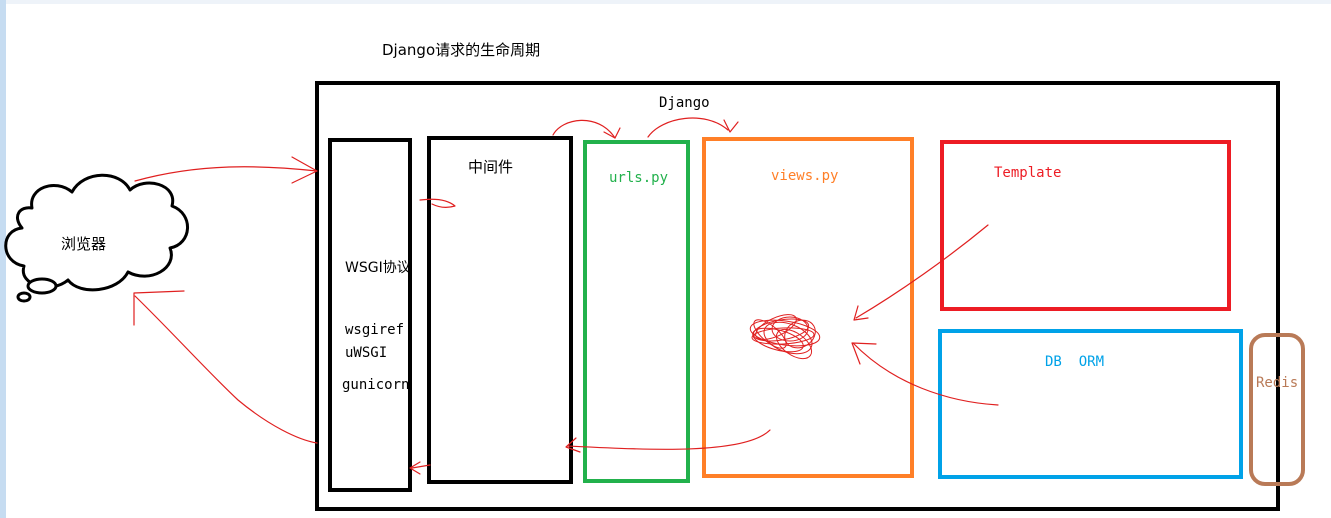 This screenshot has height=518, width=1331. Describe the element at coordinates (688, 127) in the screenshot. I see `urls-to-views-arrow` at that location.